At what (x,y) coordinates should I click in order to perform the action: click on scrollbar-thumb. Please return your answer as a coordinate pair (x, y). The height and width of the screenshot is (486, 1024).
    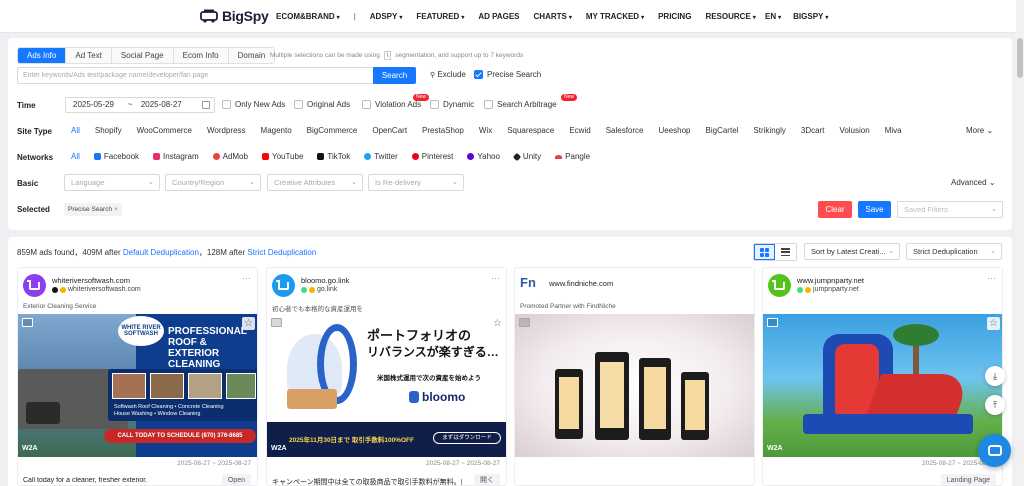
    Looking at the image, I should click on (1020, 58).